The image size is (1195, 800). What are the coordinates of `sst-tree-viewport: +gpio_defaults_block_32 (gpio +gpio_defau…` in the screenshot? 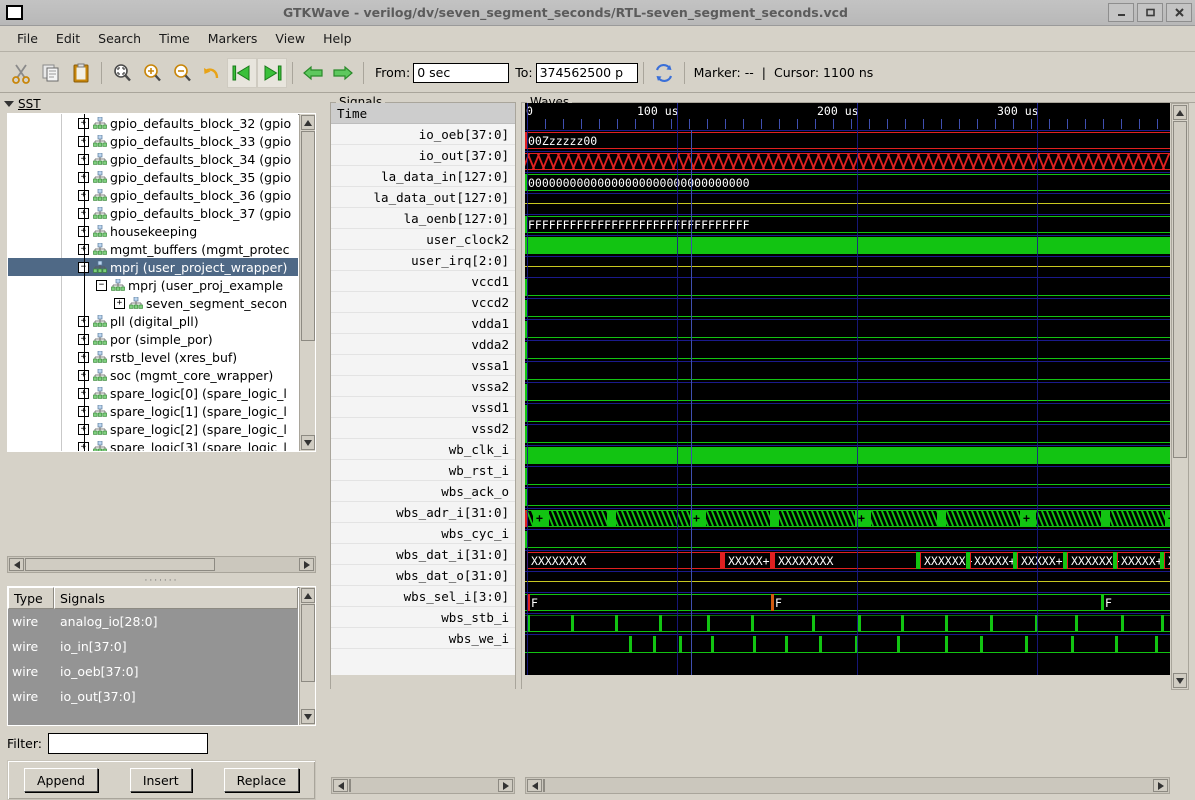 It's located at (153, 282).